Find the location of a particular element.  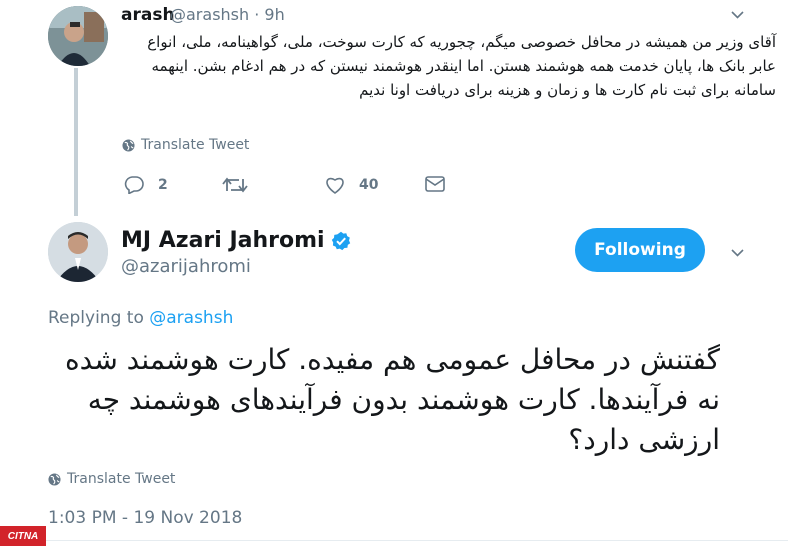

like-count: 40 is located at coordinates (369, 185).